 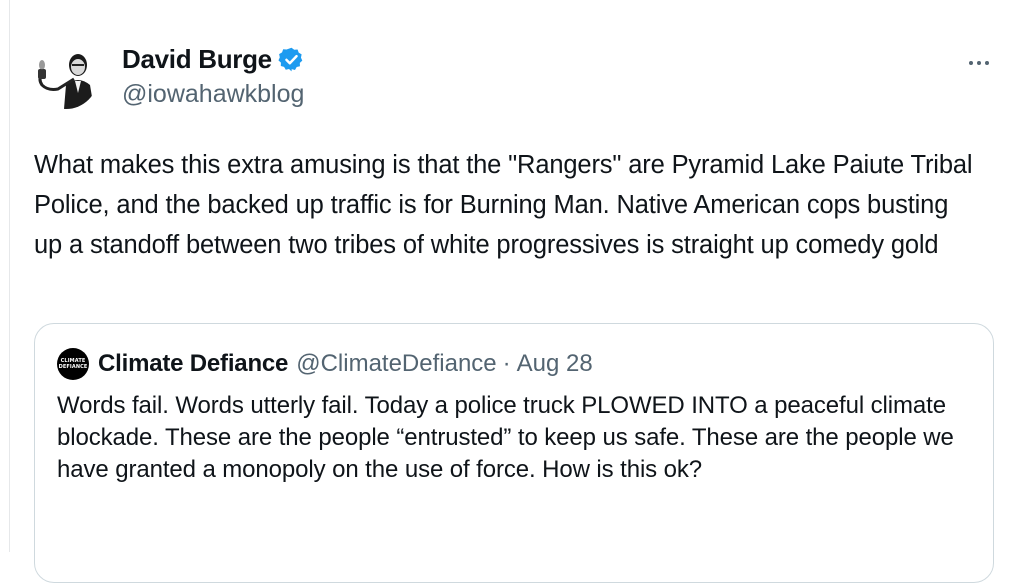 I want to click on quote-author-handle: @ClimateDefiance, so click(x=396, y=364).